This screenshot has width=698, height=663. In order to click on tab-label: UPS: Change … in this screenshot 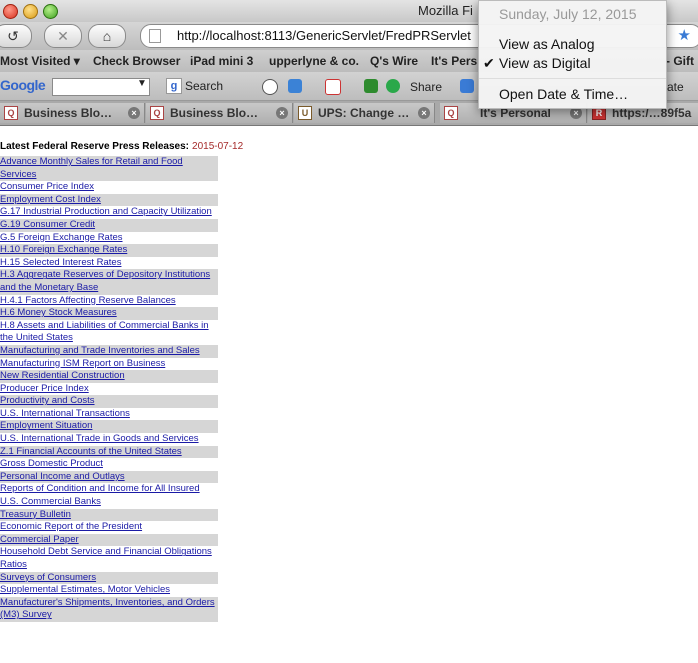, I will do `click(364, 113)`.